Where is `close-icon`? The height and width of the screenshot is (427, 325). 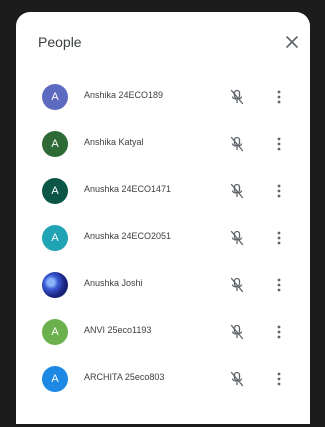 close-icon is located at coordinates (292, 42).